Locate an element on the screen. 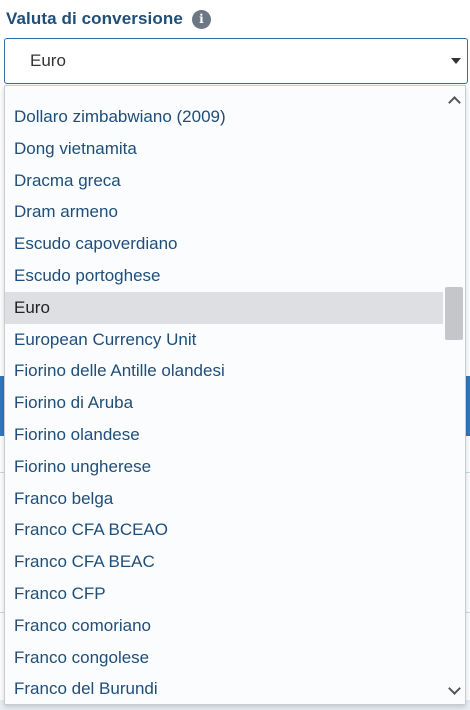 This screenshot has height=710, width=470. field-label: Valuta di conversione is located at coordinates (94, 18).